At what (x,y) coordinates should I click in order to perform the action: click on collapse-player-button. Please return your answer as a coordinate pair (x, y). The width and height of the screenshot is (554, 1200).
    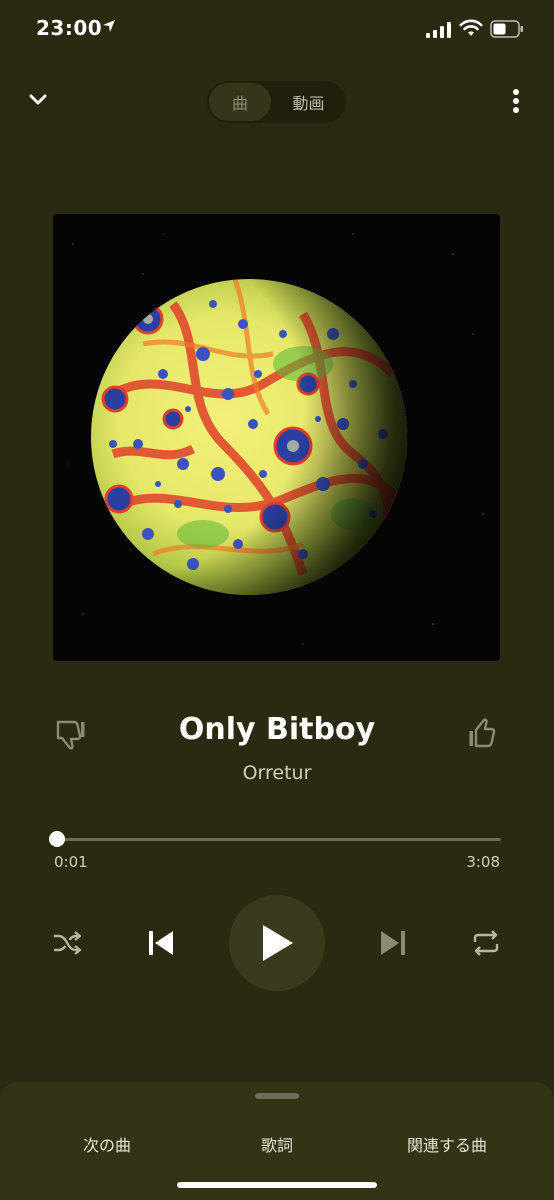
    Looking at the image, I should click on (38, 100).